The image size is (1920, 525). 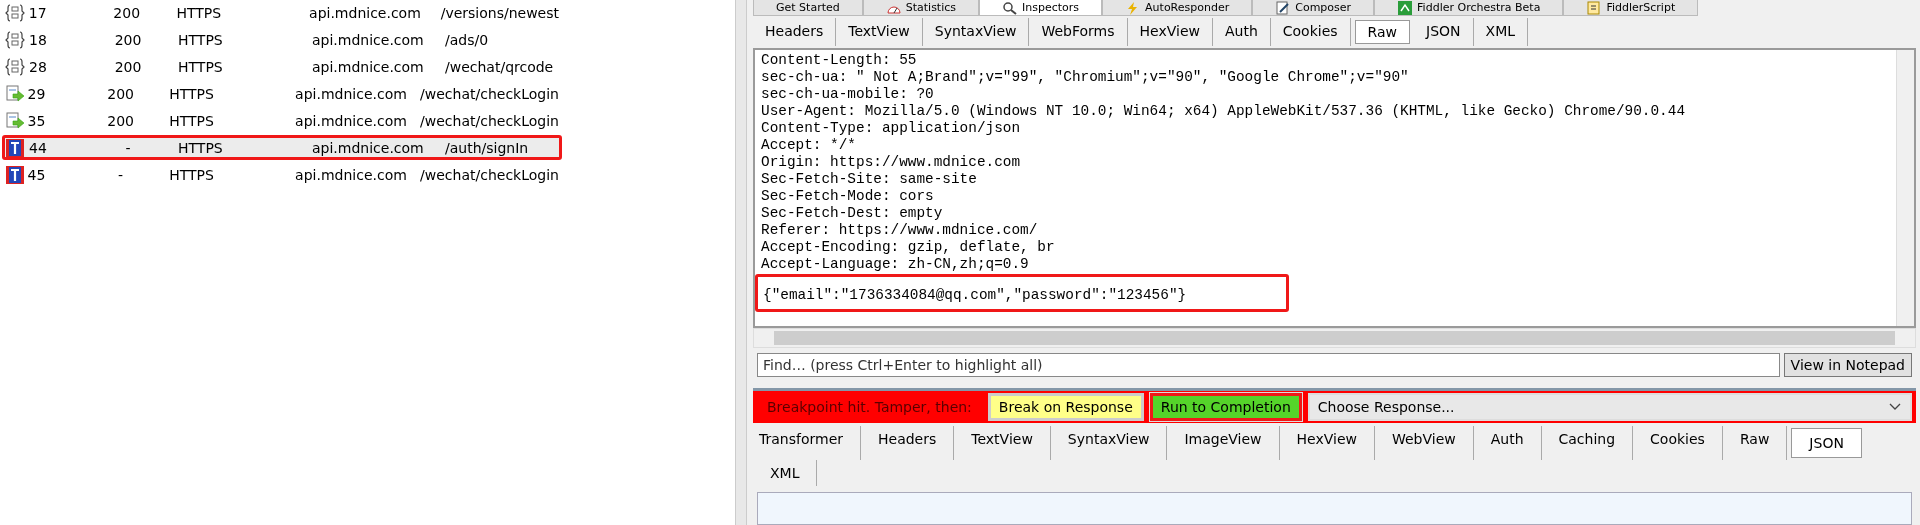 What do you see at coordinates (1283, 7) in the screenshot?
I see `pen-icon` at bounding box center [1283, 7].